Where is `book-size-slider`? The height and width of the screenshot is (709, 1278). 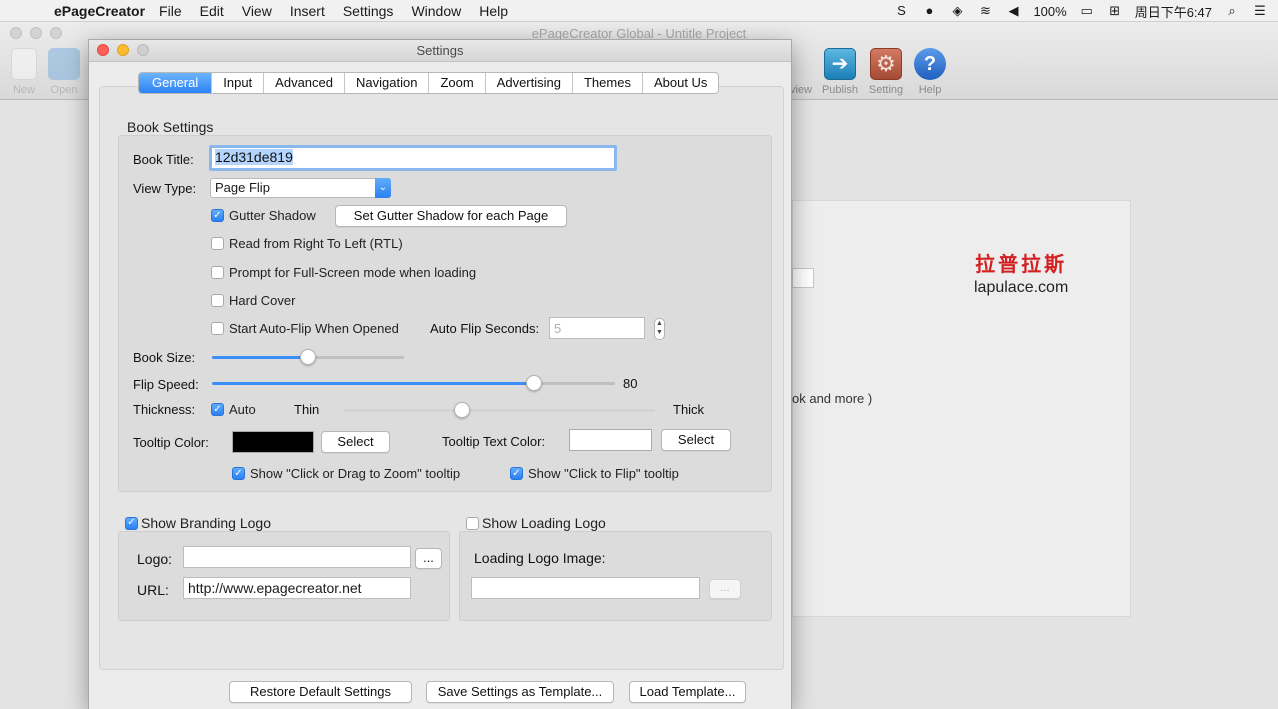
book-size-slider is located at coordinates (308, 357).